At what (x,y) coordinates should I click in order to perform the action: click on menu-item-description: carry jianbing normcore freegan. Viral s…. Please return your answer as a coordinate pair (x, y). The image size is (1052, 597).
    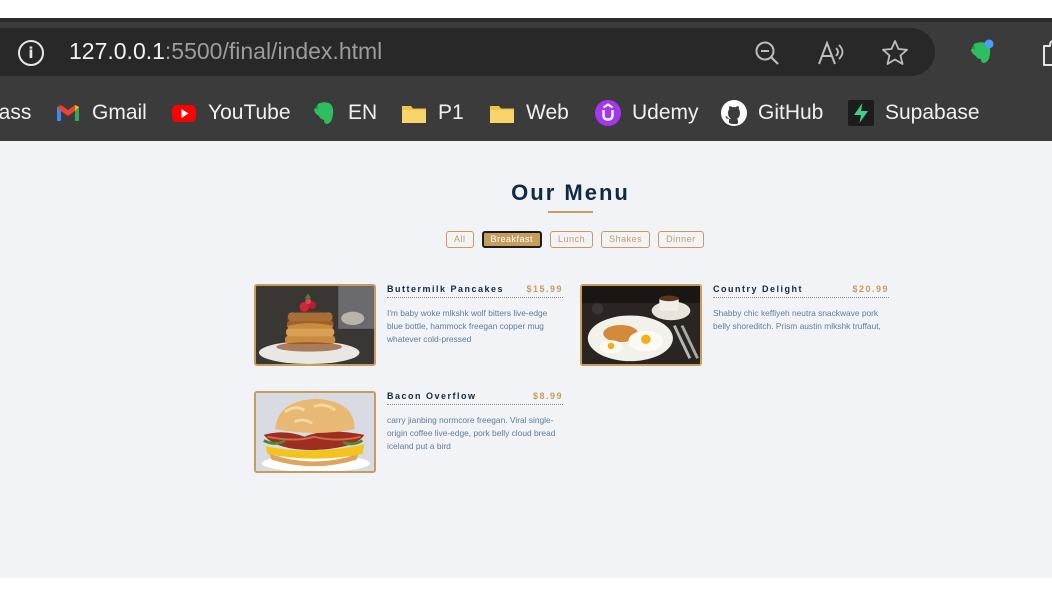
    Looking at the image, I should click on (471, 433).